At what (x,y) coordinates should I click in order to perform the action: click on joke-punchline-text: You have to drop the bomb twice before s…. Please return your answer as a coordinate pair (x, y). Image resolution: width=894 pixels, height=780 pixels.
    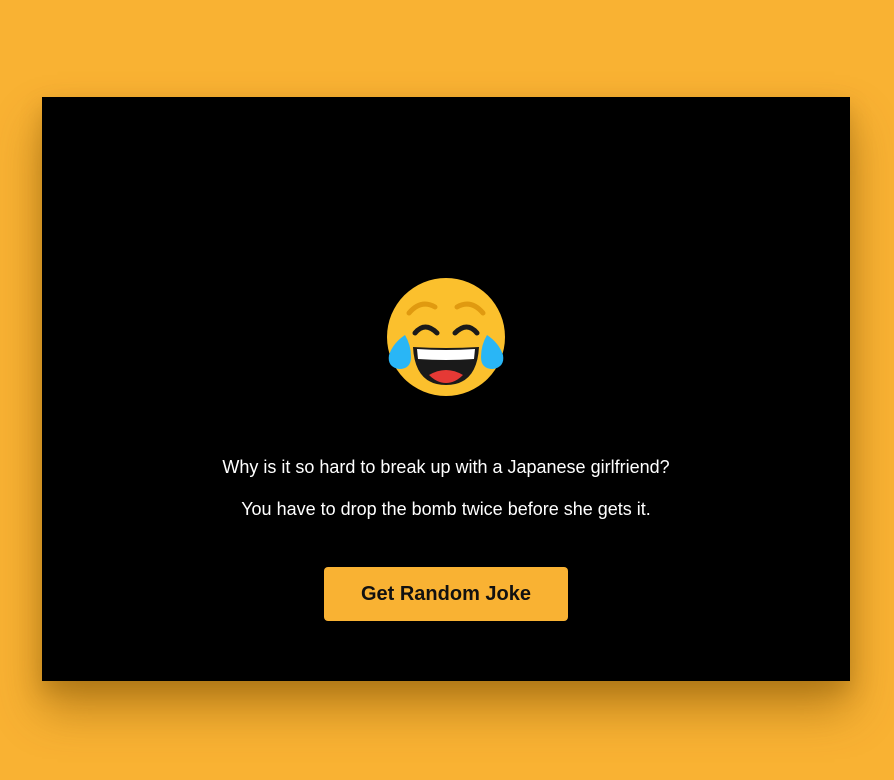
    Looking at the image, I should click on (446, 509).